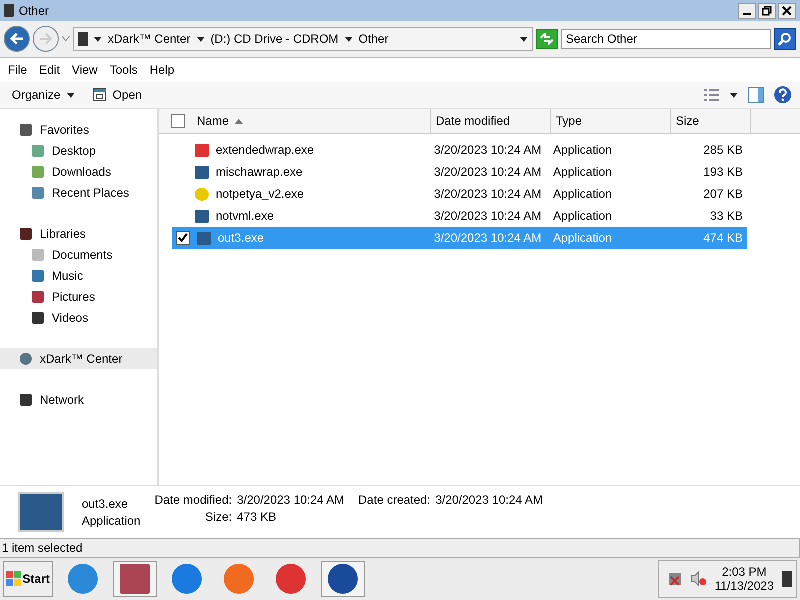 The image size is (800, 600). Describe the element at coordinates (239, 121) in the screenshot. I see `sort-arrow-icon` at that location.